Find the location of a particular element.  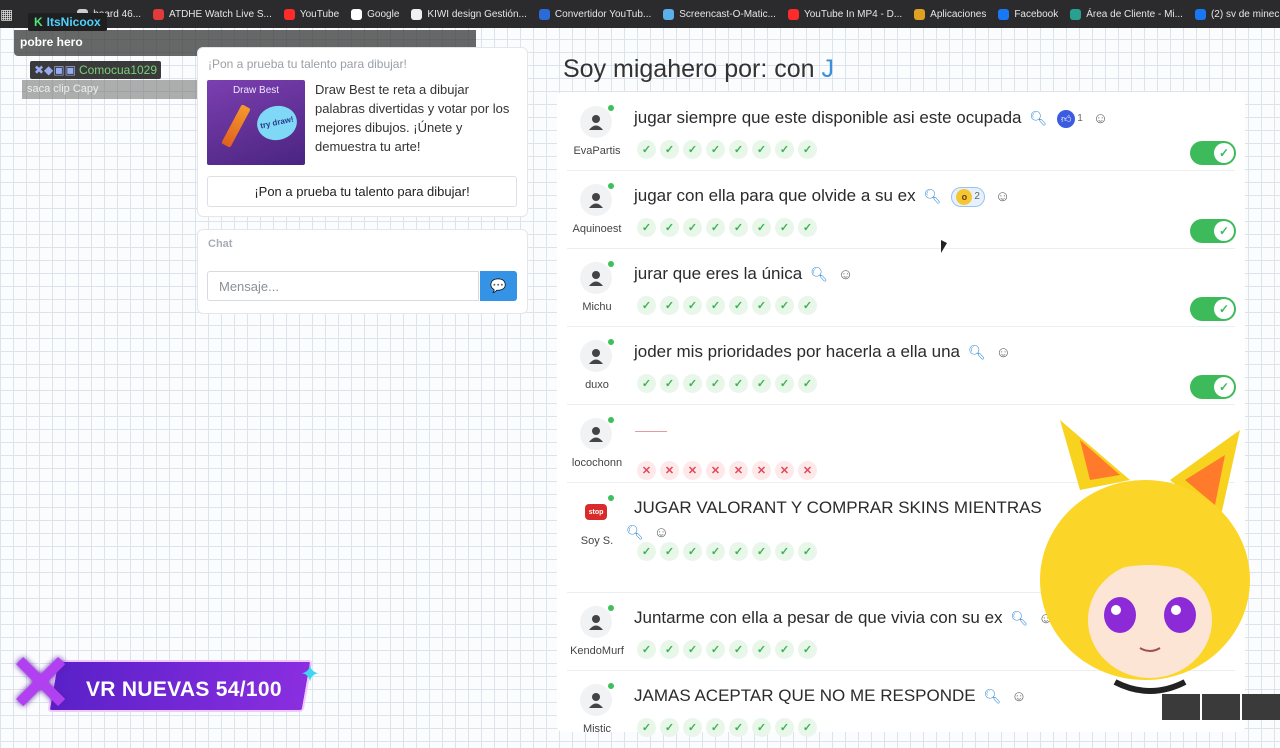

answer-phrase: JAMAS ACEPTAR QUE NO ME RESPONDE 🔍︎ ☺︎ is located at coordinates (830, 696).